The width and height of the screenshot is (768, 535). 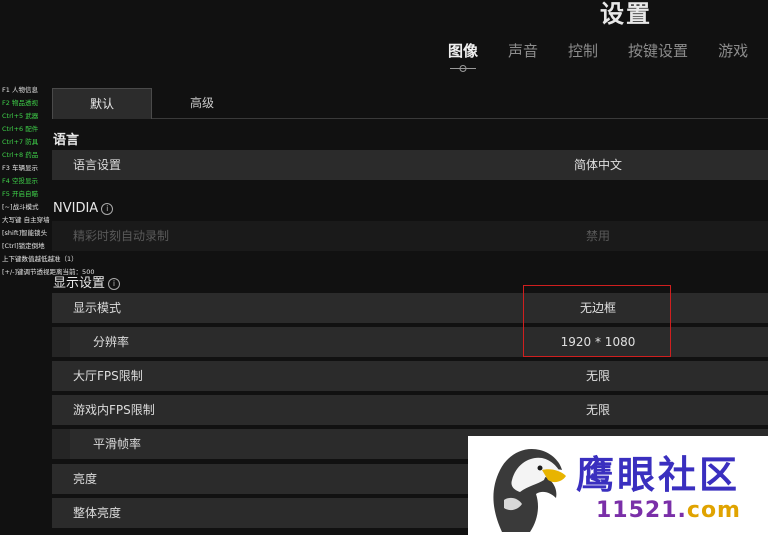 What do you see at coordinates (108, 376) in the screenshot?
I see `setting-label: 大厅FPS限制` at bounding box center [108, 376].